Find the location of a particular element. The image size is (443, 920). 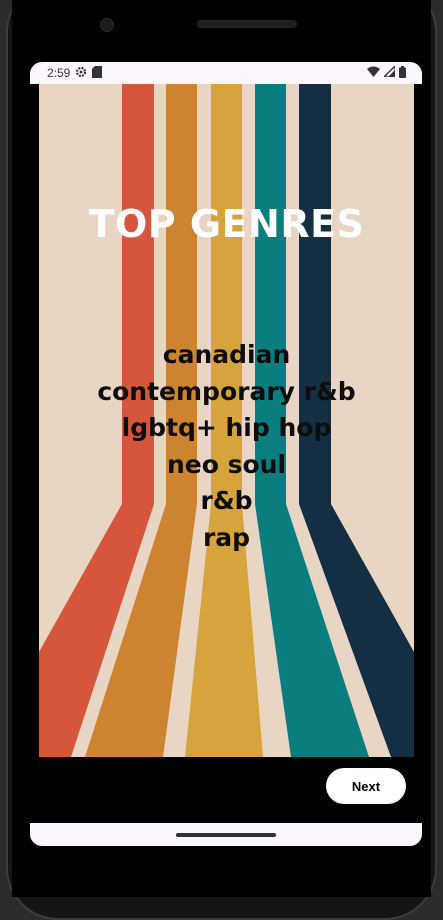

genre-item: contemporary r&b is located at coordinates (226, 391).